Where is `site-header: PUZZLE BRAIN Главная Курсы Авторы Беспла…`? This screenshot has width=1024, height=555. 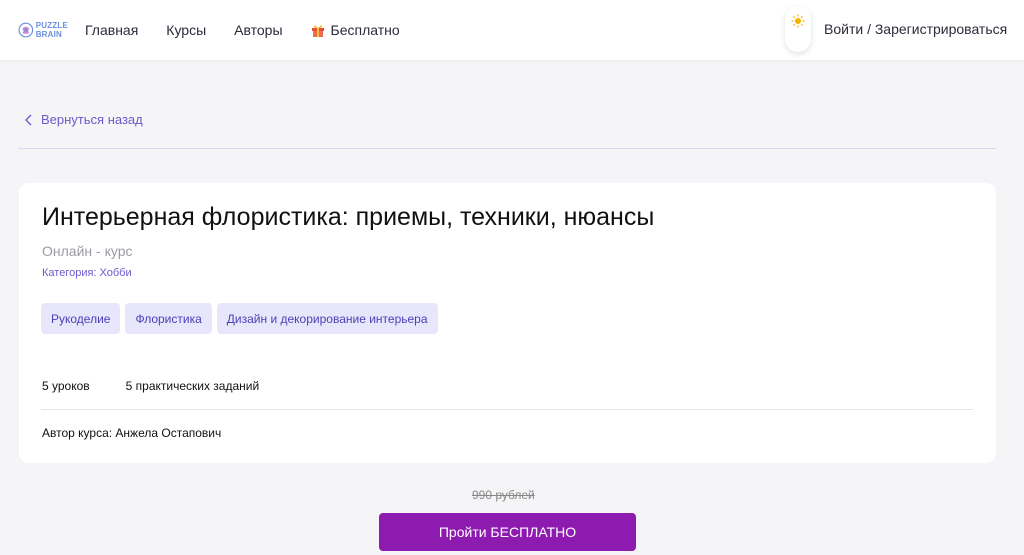 site-header: PUZZLE BRAIN Главная Курсы Авторы Беспла… is located at coordinates (512, 30).